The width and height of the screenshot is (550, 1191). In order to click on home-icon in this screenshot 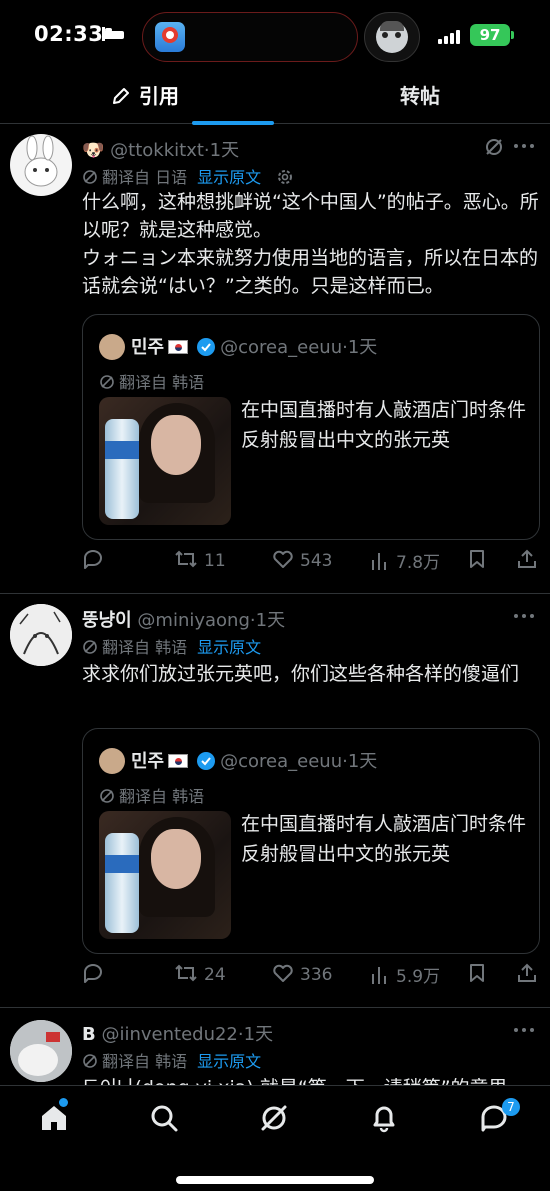, I will do `click(54, 1118)`.